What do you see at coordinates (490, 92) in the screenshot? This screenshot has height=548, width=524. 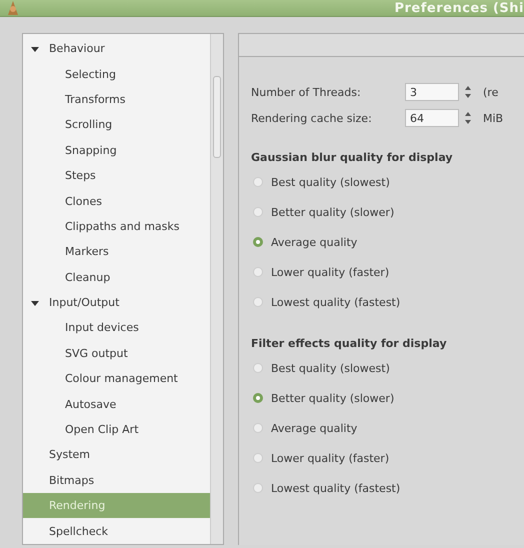 I see `unit-label: (re` at bounding box center [490, 92].